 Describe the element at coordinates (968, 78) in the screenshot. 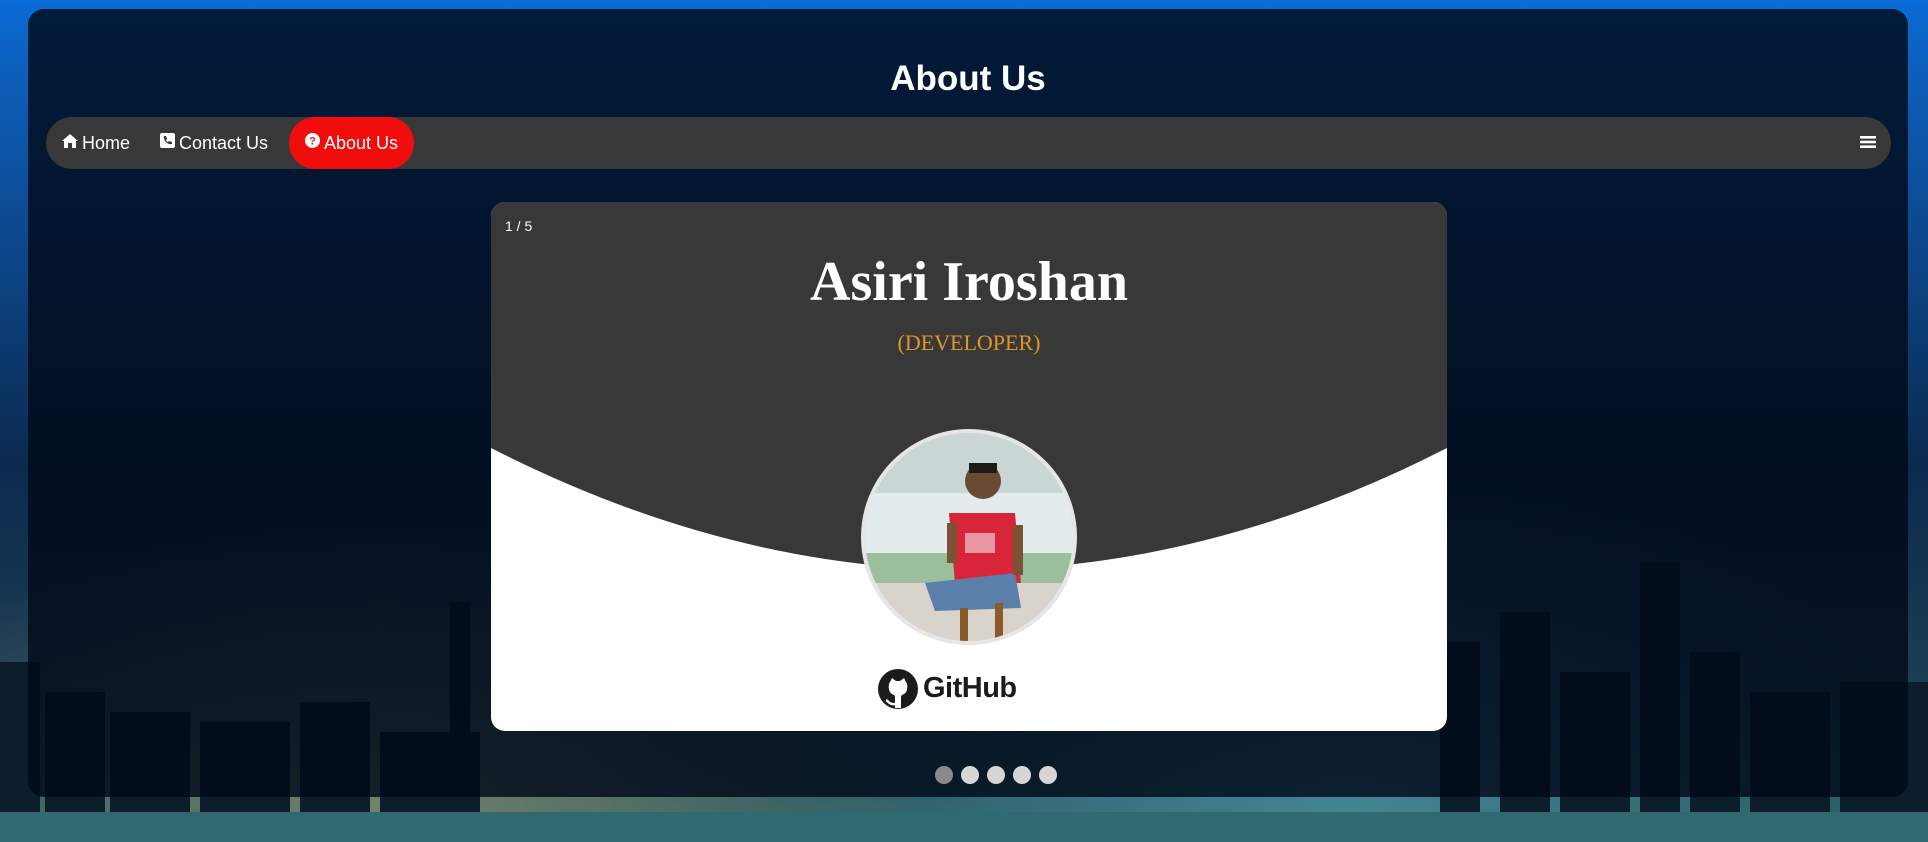

I see `page-title: About Us` at that location.